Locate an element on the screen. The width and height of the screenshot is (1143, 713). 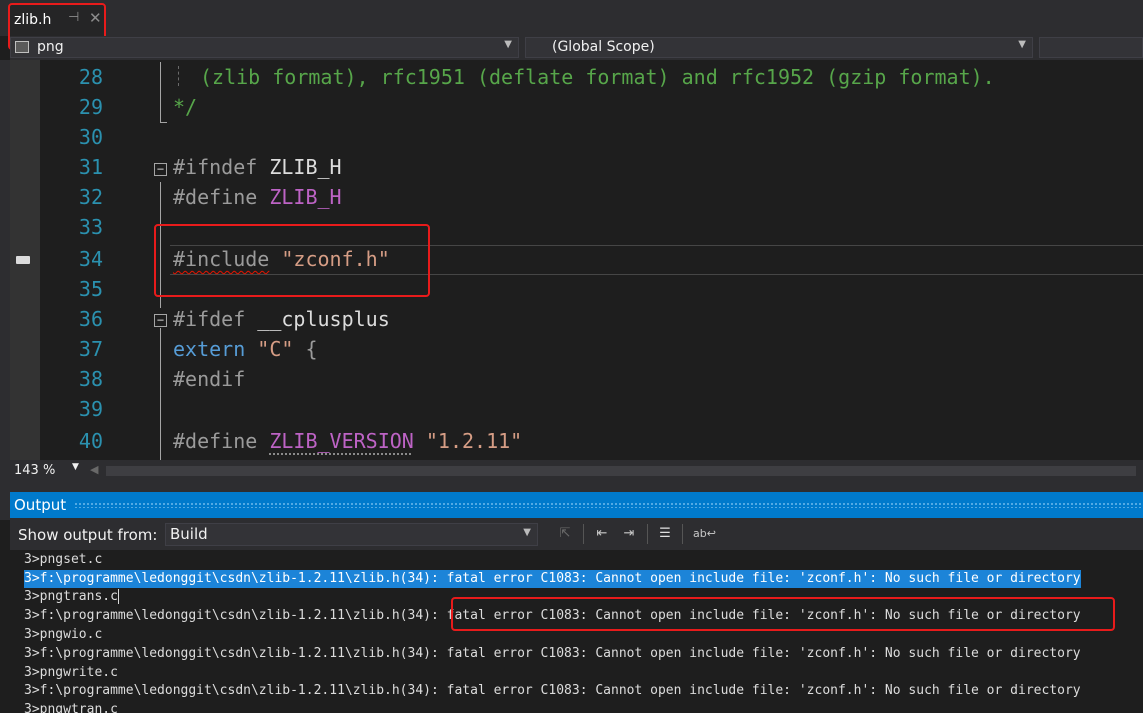
line-number: 36 is located at coordinates (90, 319).